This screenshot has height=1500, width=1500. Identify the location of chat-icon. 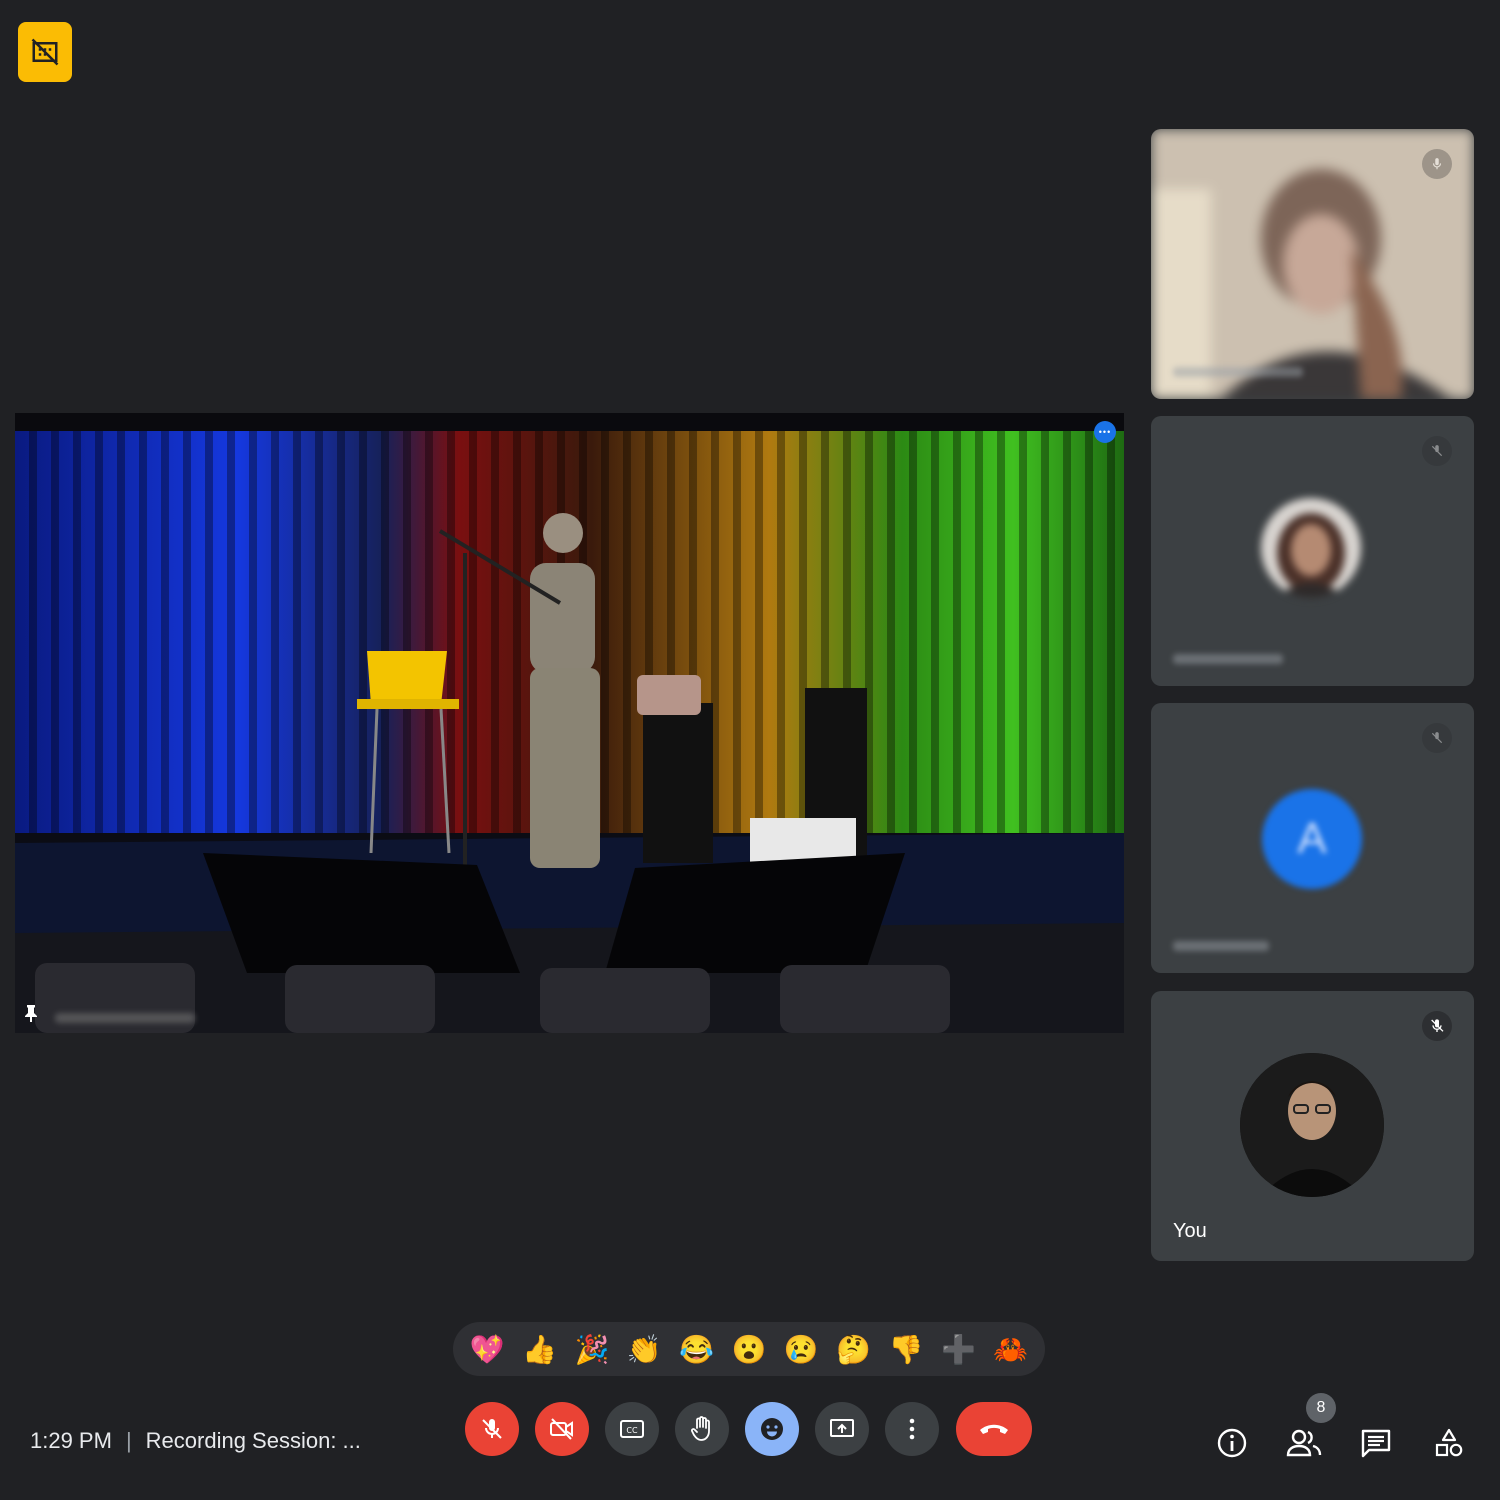
(1376, 1443).